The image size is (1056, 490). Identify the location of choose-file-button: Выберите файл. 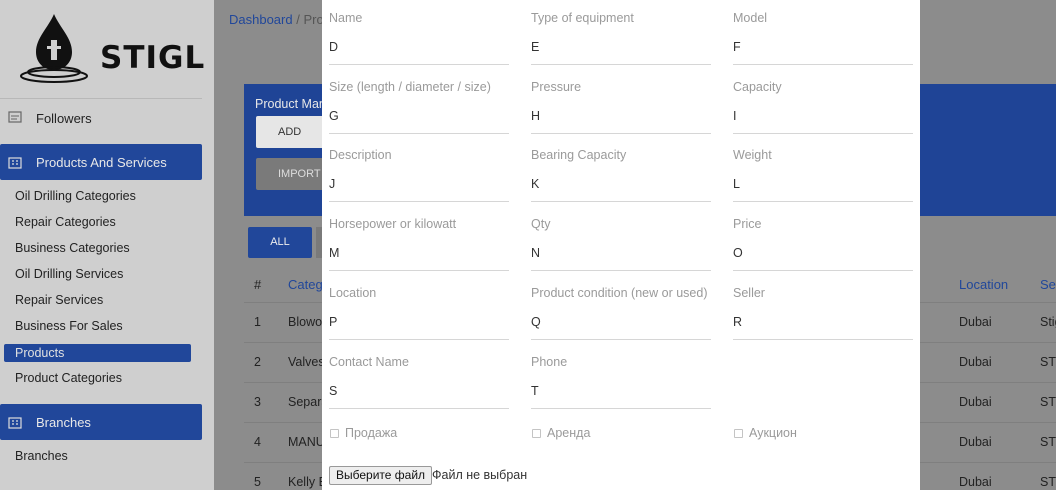
(381, 475).